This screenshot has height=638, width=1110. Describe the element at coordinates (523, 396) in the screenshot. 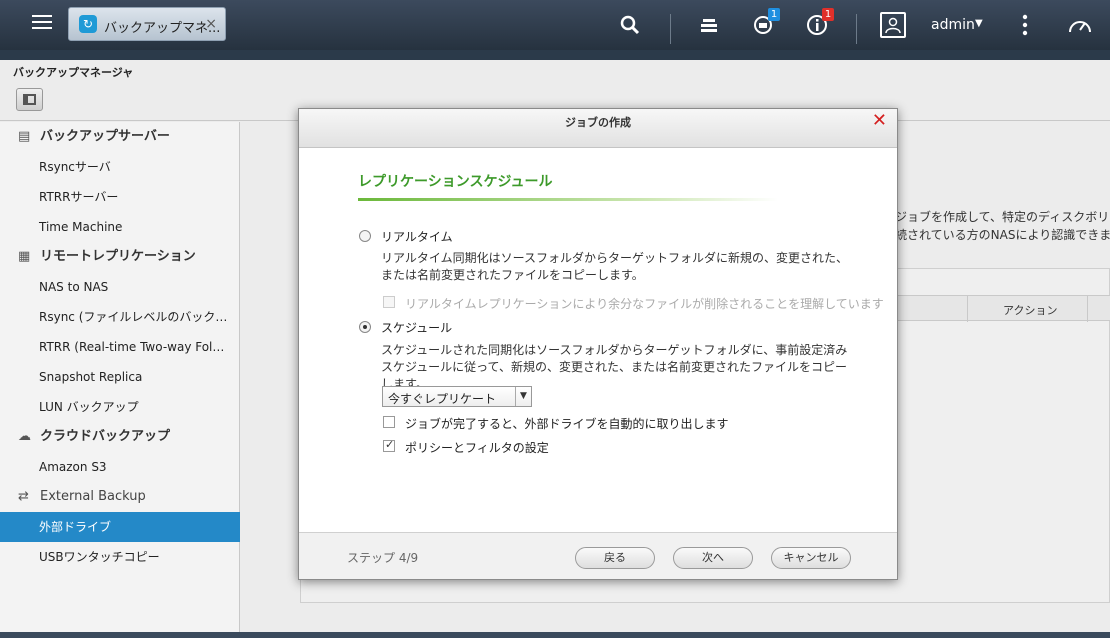

I see `chevron-down-icon: ▼` at that location.